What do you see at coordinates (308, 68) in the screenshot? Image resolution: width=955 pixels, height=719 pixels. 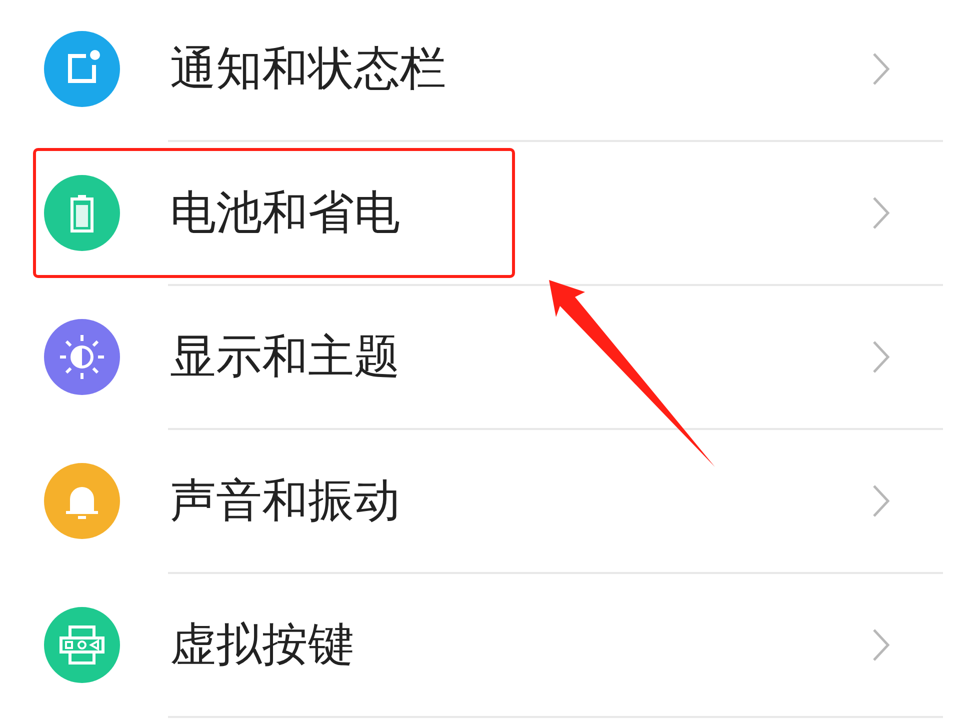 I see `settings-label: 通知和状态栏` at bounding box center [308, 68].